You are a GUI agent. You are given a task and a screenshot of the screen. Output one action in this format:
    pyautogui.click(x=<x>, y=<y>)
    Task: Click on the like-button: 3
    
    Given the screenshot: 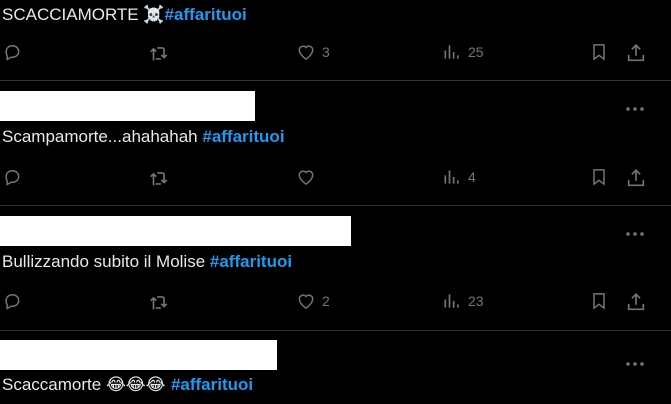 What is the action you would take?
    pyautogui.click(x=313, y=52)
    